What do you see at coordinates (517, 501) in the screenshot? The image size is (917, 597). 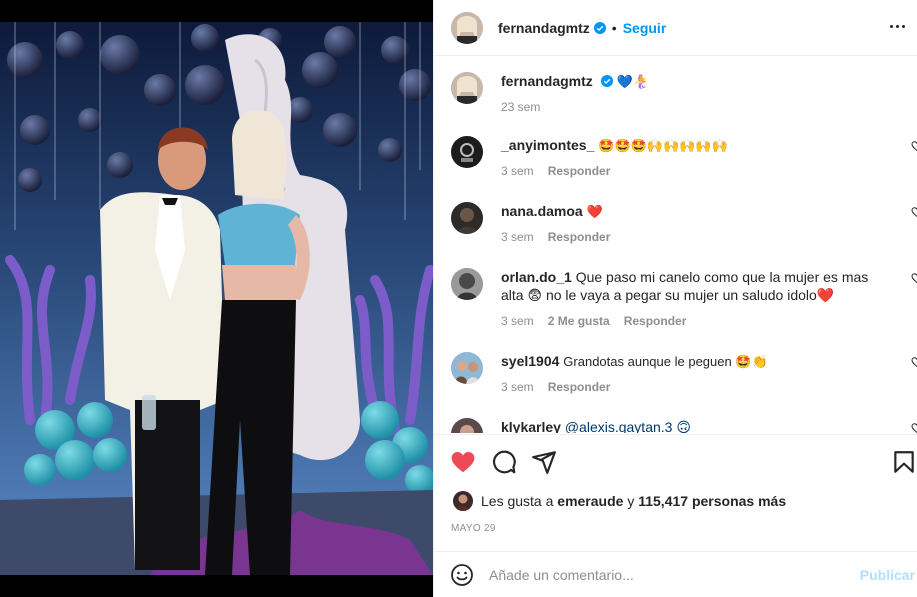 I see `likes-prefix: Les gusta a` at bounding box center [517, 501].